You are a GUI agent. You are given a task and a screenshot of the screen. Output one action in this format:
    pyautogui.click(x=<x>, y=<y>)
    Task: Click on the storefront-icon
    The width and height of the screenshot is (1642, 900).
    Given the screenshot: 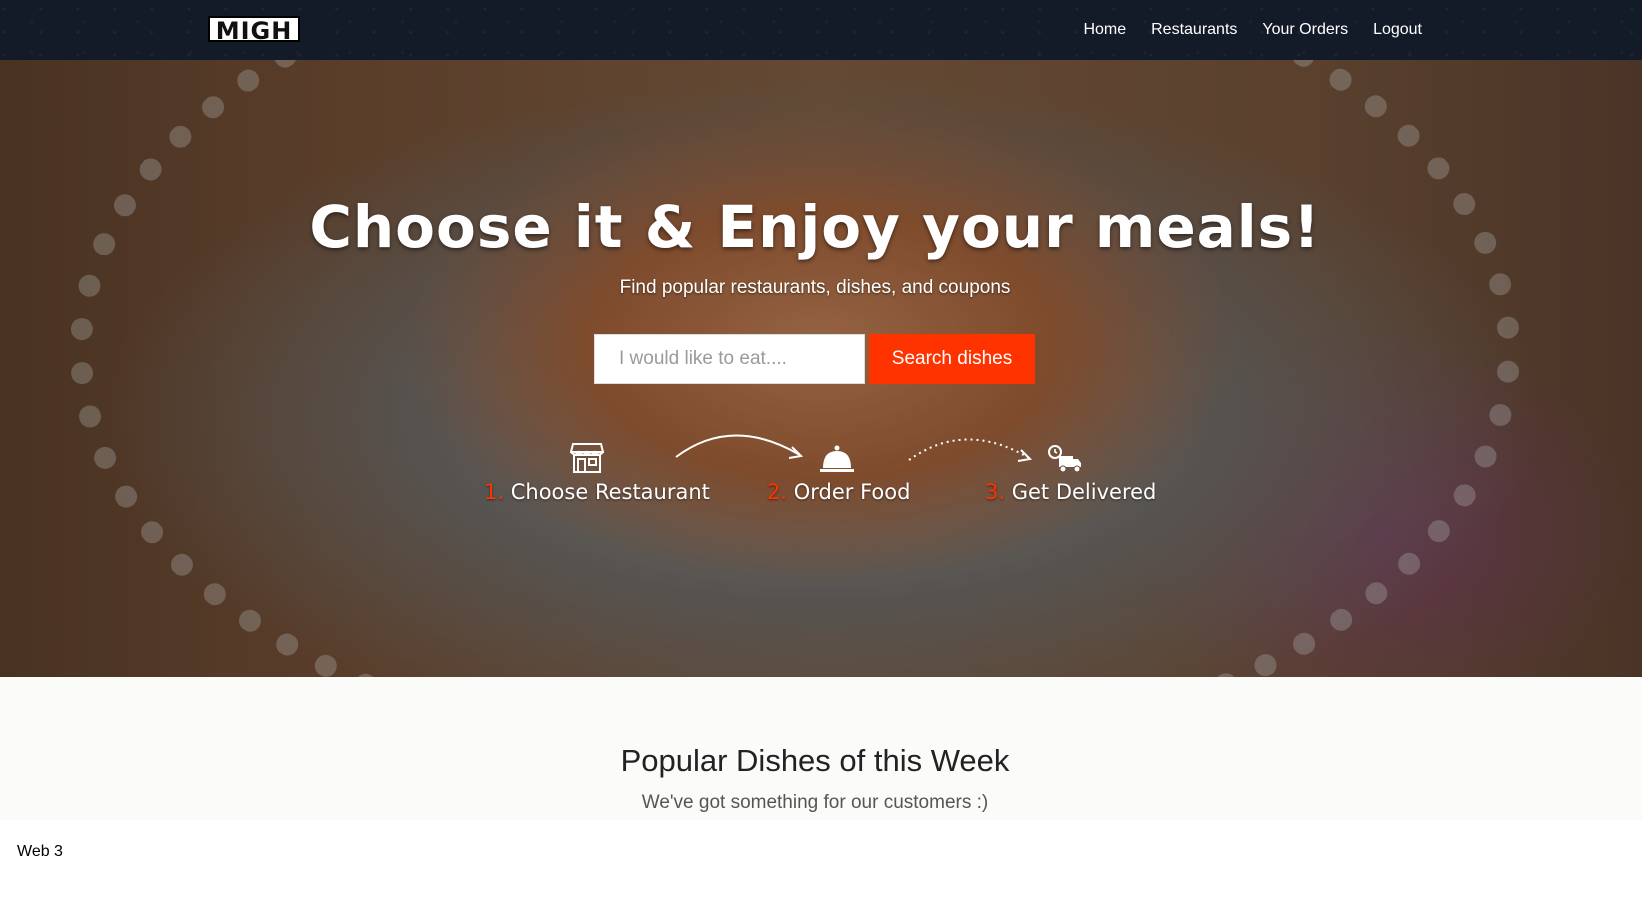 What is the action you would take?
    pyautogui.click(x=586, y=458)
    